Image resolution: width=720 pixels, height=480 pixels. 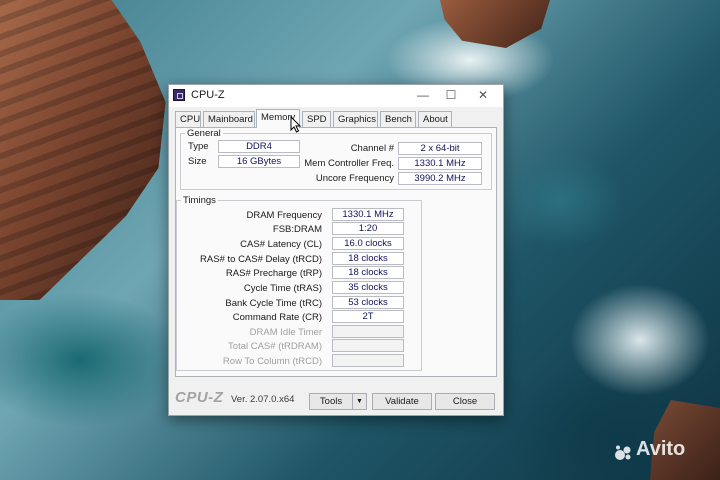 I want to click on timing-label: Cycle Time (tRAS), so click(x=282, y=288).